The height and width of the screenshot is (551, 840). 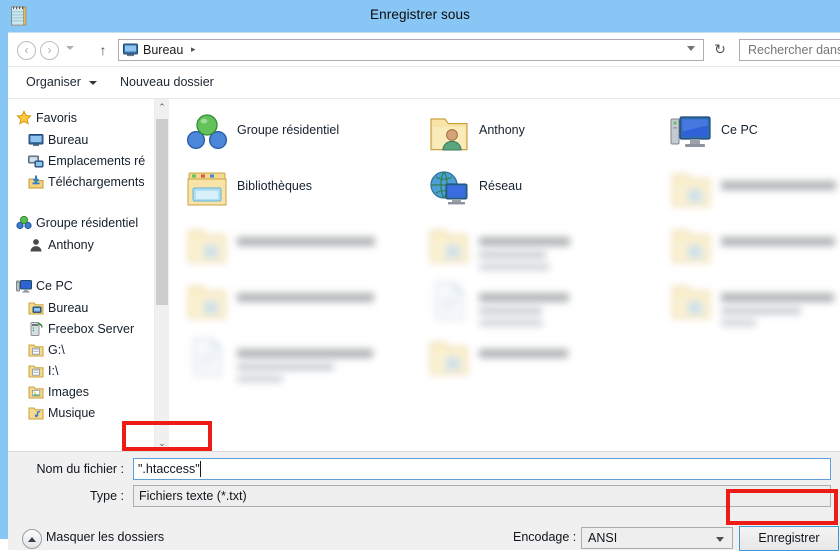 What do you see at coordinates (482, 496) in the screenshot?
I see `filetype-combobox: Fichiers texte (*.txt)` at bounding box center [482, 496].